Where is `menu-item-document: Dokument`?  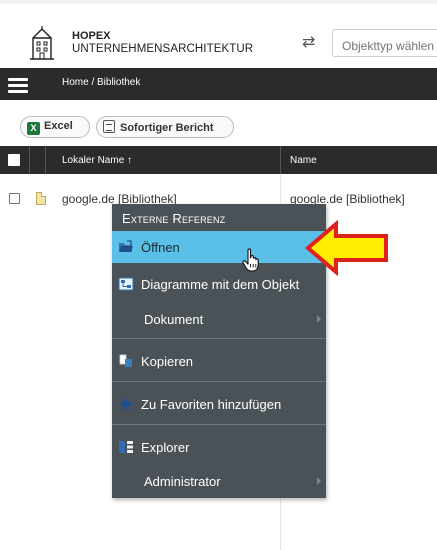 menu-item-document: Dokument is located at coordinates (219, 319).